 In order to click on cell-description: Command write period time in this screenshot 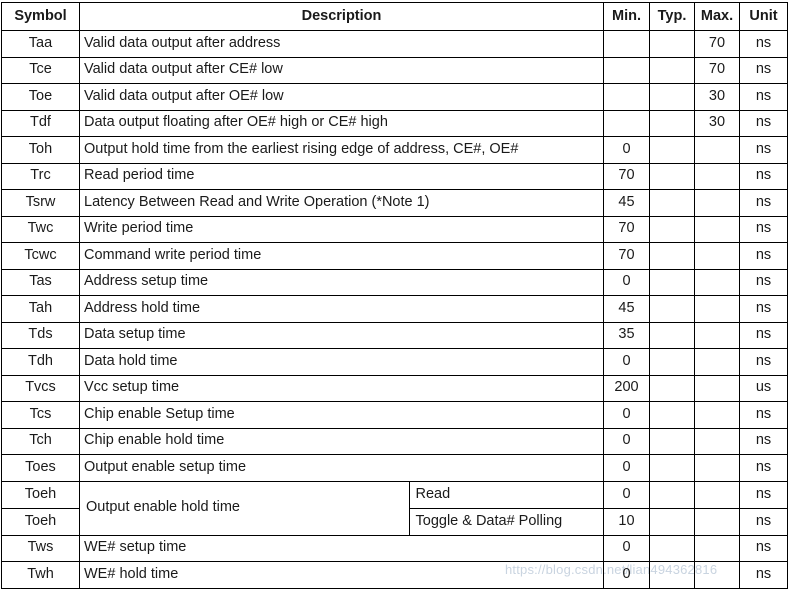, I will do `click(341, 256)`.